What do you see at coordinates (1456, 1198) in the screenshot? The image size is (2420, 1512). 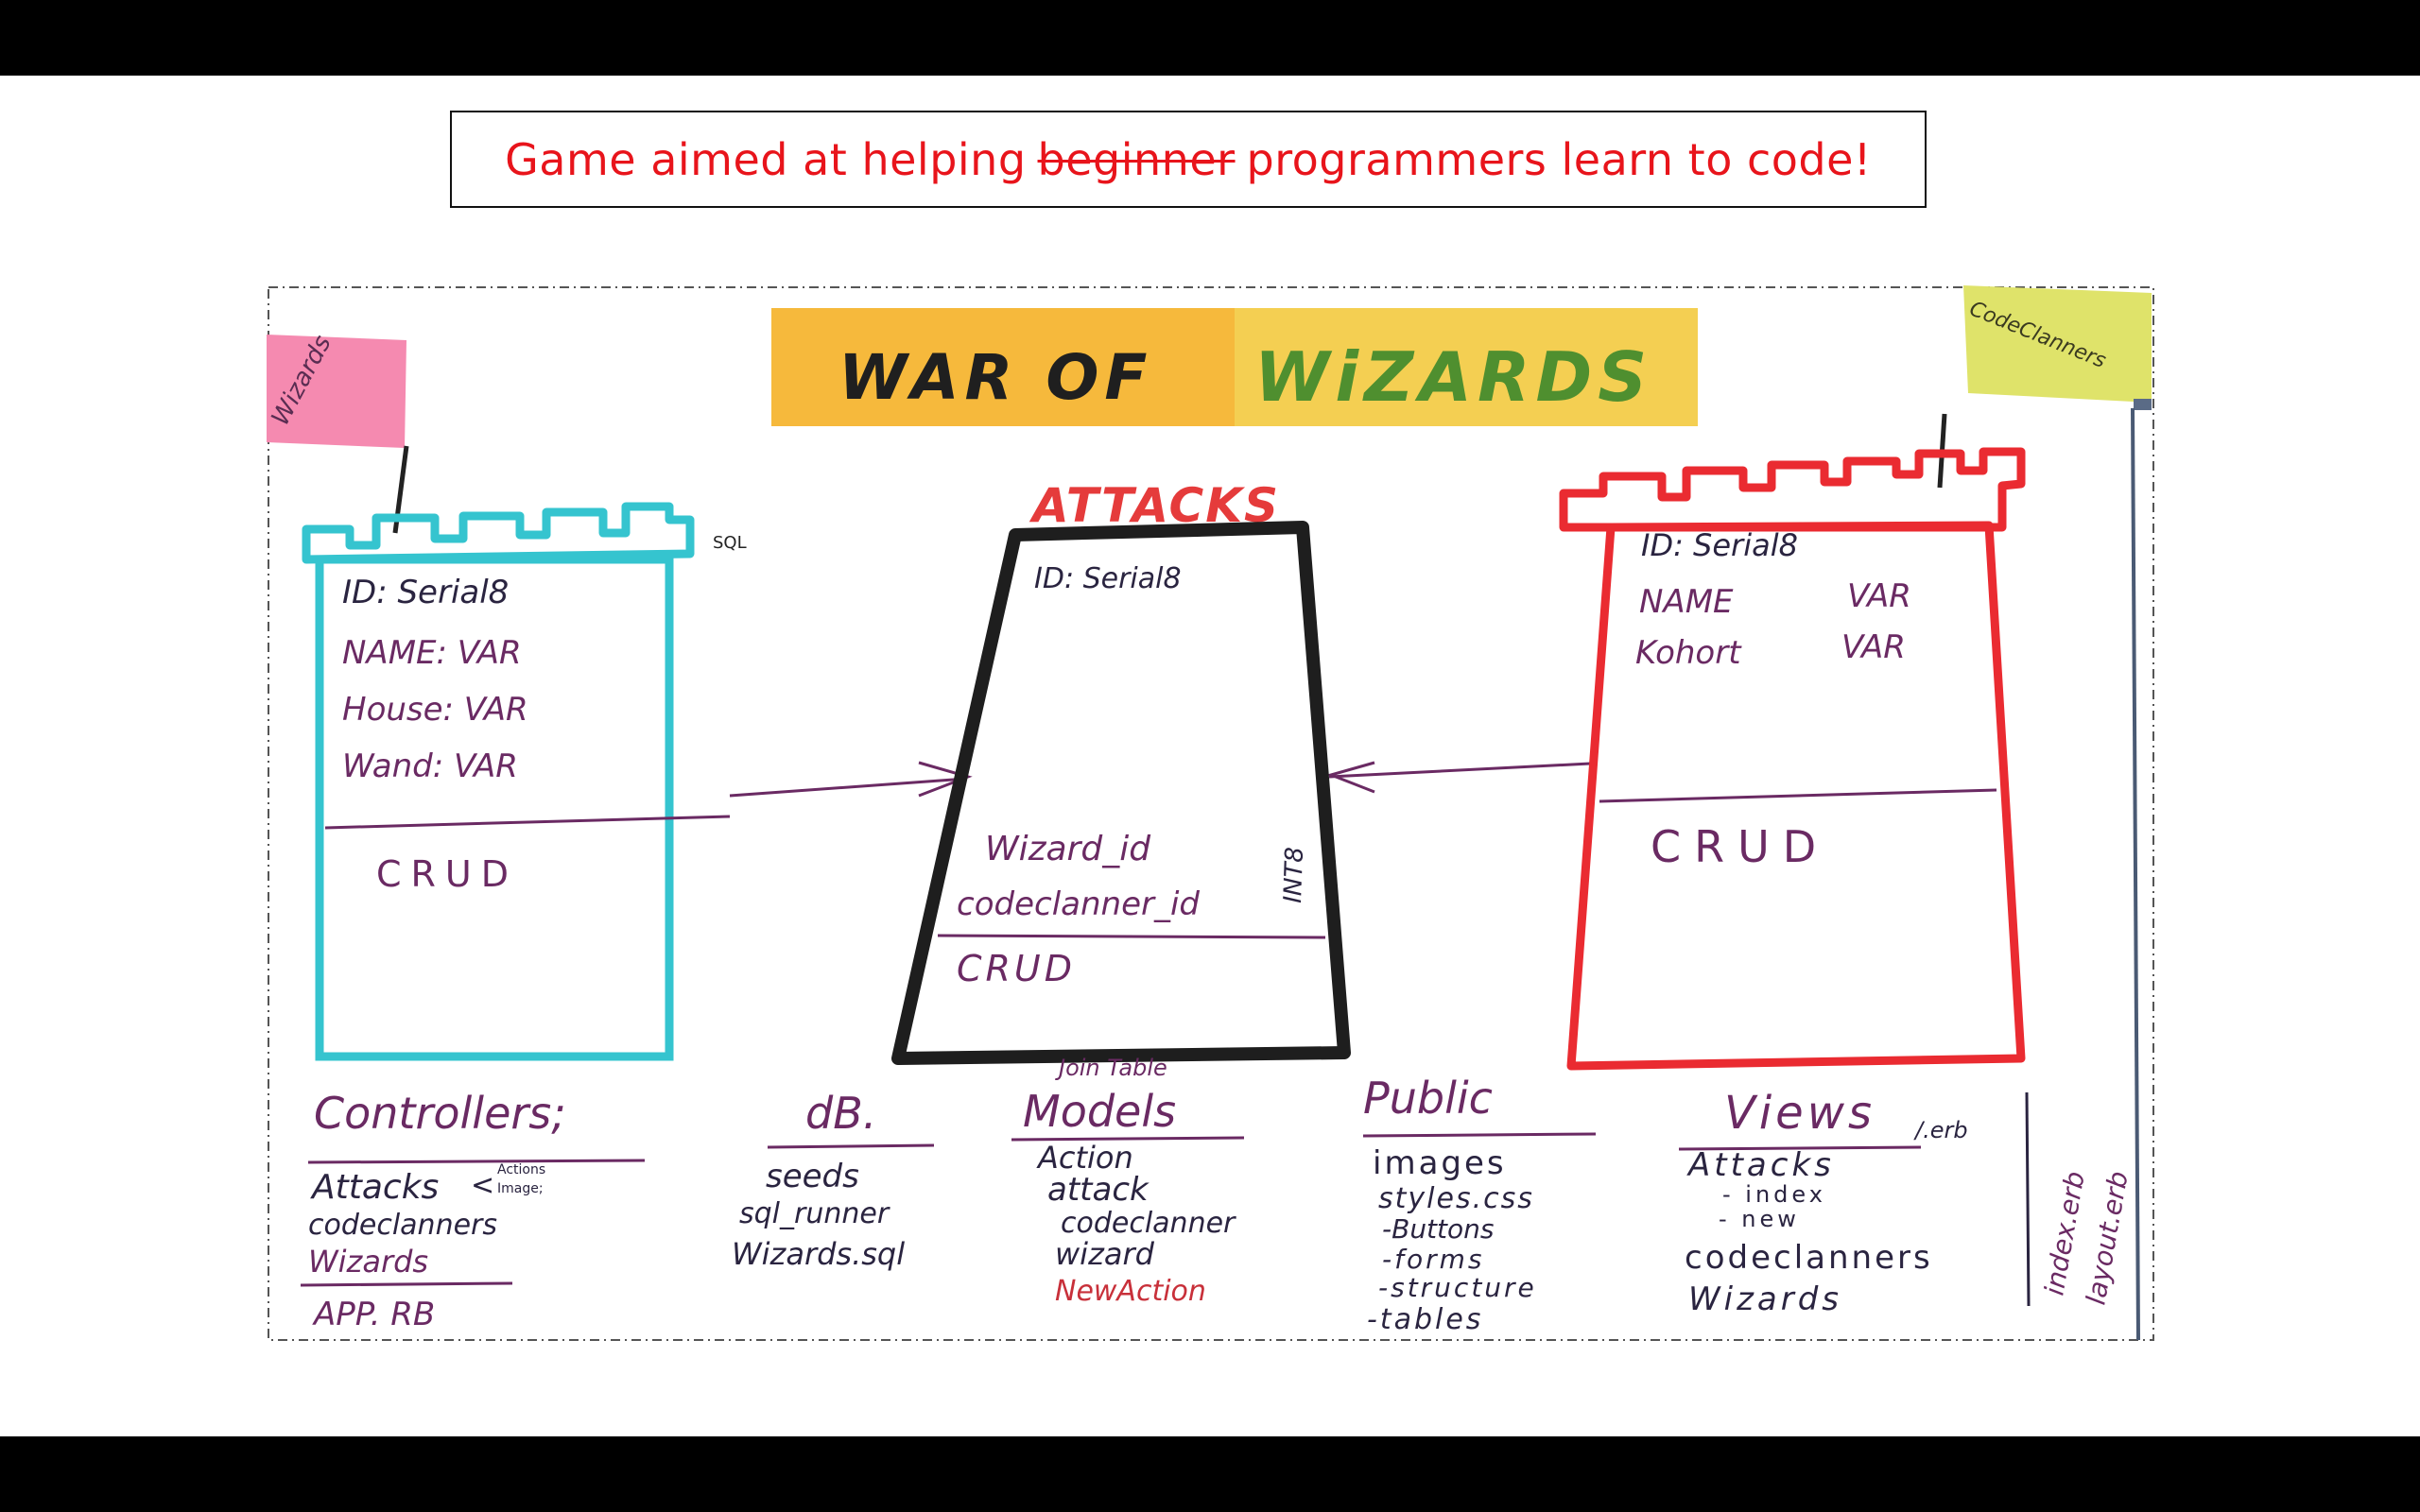 I see `public-item-styles: styles.css` at bounding box center [1456, 1198].